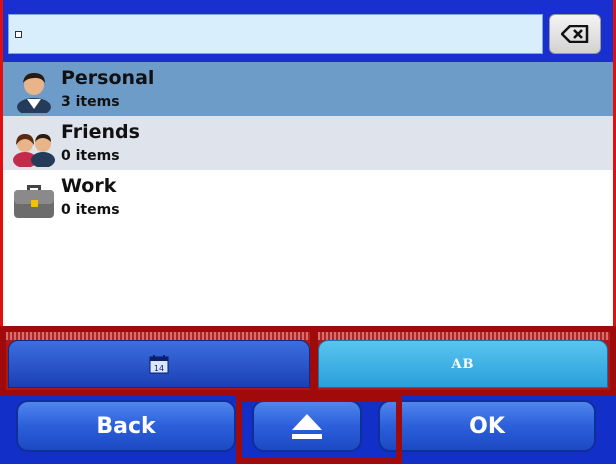 This screenshot has width=616, height=464. I want to click on item-title: Work, so click(89, 186).